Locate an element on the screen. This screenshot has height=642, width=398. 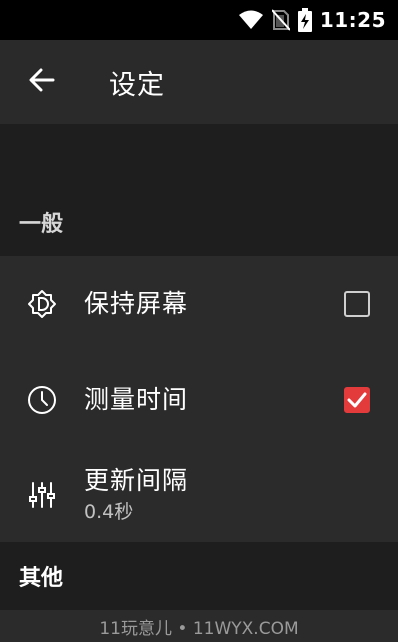
watermark-text: 11玩意儿 • 11WYX.COM is located at coordinates (199, 628).